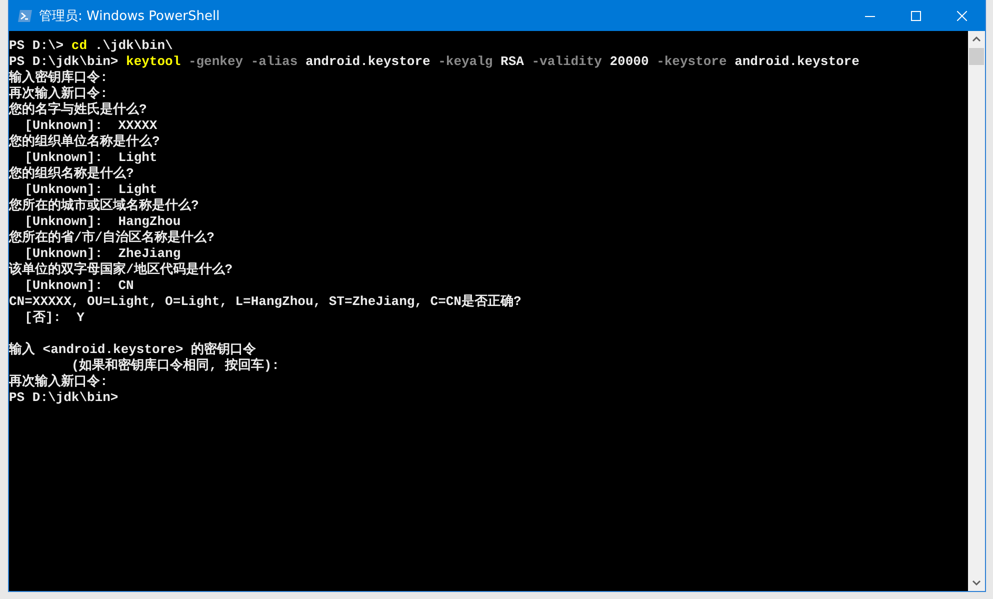 The image size is (993, 599). What do you see at coordinates (121, 269) in the screenshot?
I see `console-text: 该单位的双字母国家/地区代码是什么?` at bounding box center [121, 269].